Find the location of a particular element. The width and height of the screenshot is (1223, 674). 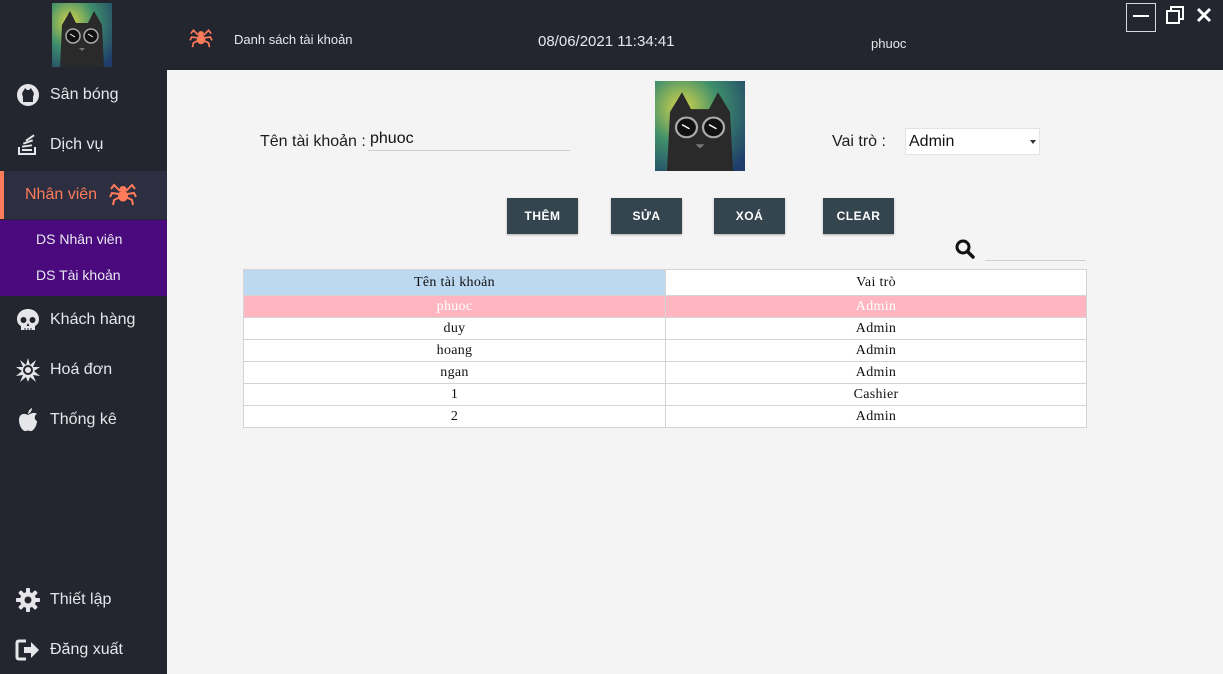

sidebar-item-khach-hang: Khách hàng is located at coordinates (83, 320).